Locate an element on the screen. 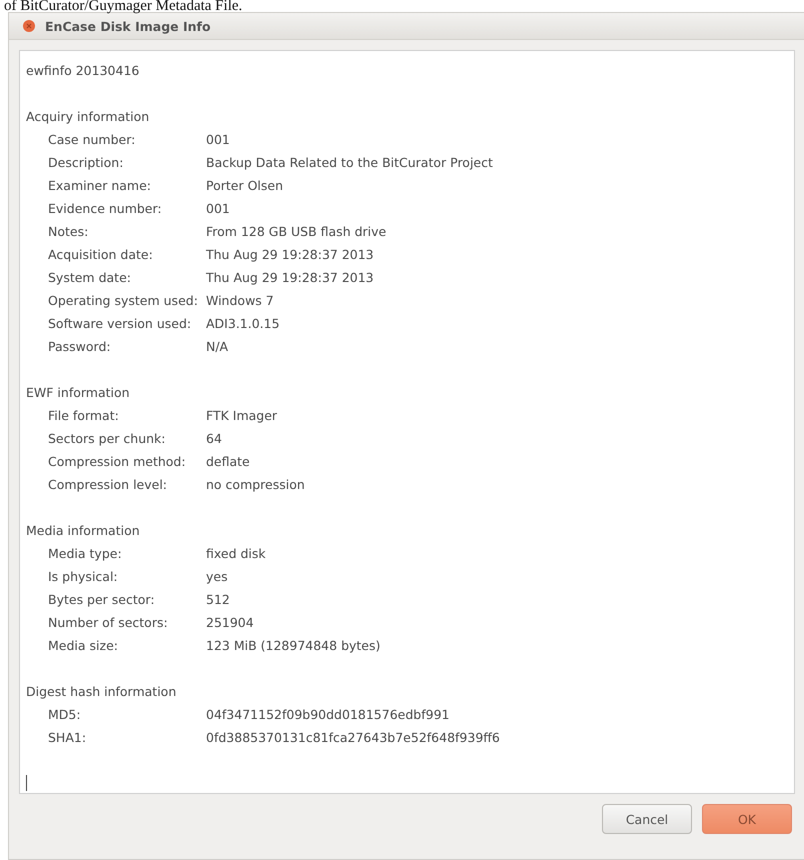 Image resolution: width=804 pixels, height=860 pixels. field-label: Bytes per sector: is located at coordinates (102, 600).